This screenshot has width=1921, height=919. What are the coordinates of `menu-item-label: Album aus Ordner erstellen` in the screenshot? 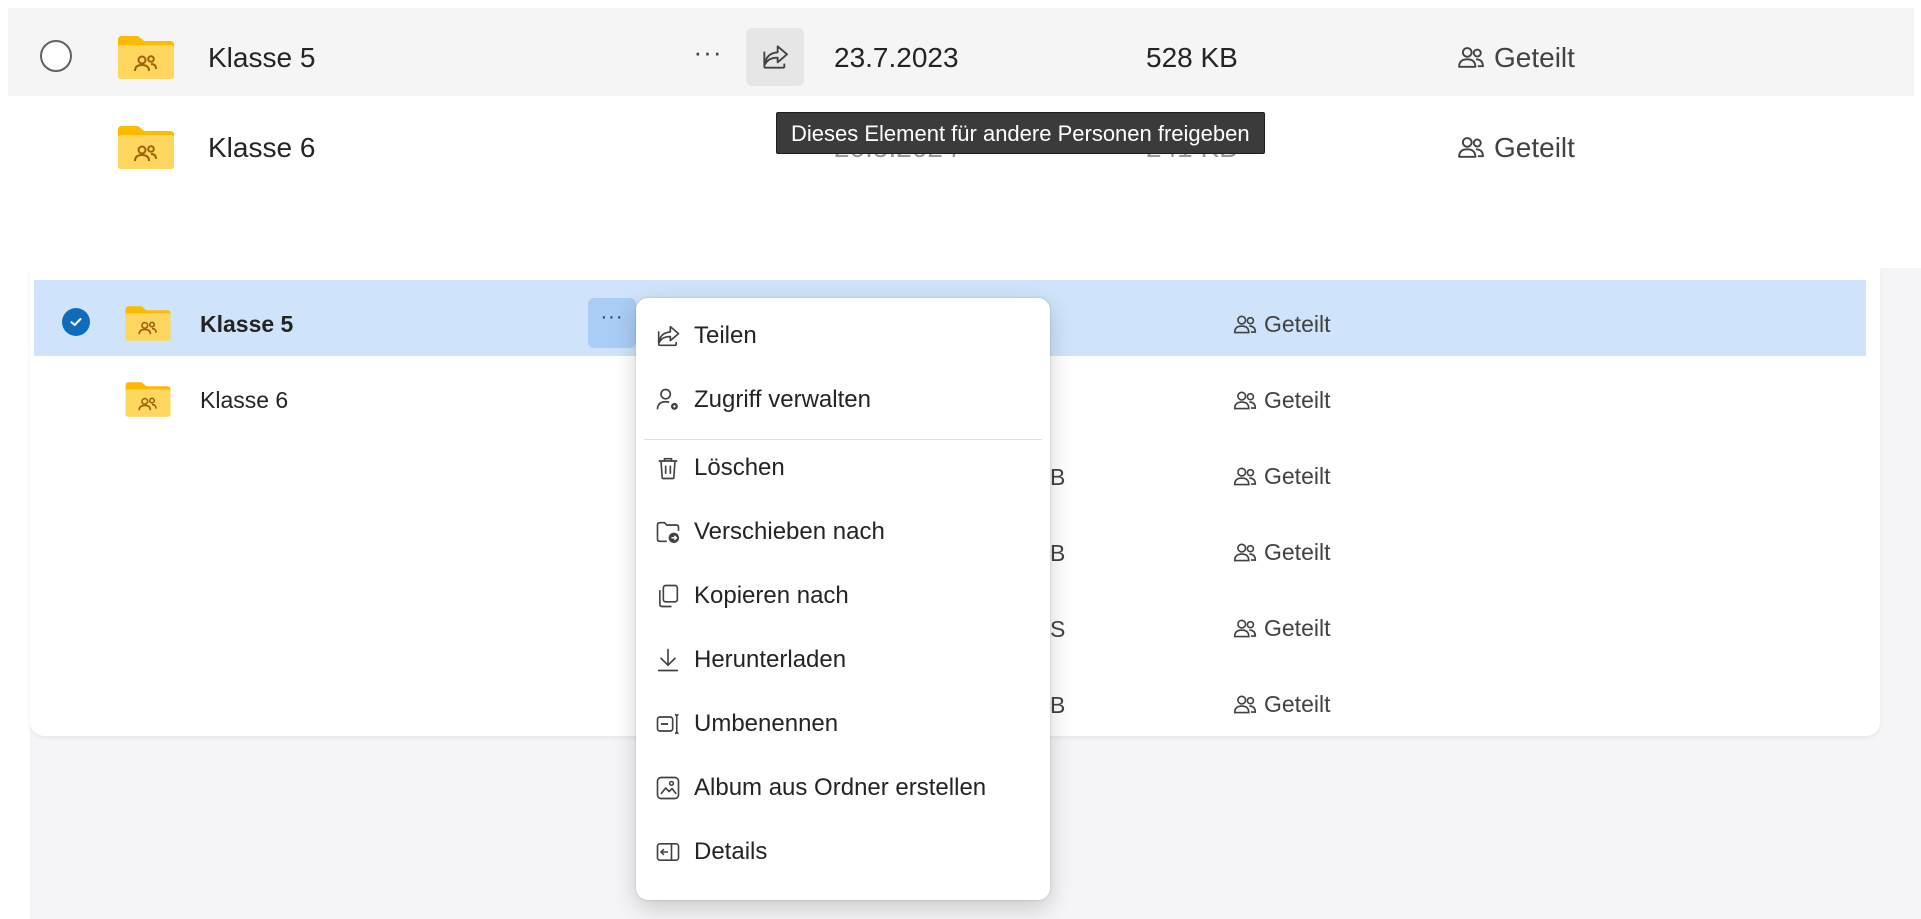 It's located at (840, 787).